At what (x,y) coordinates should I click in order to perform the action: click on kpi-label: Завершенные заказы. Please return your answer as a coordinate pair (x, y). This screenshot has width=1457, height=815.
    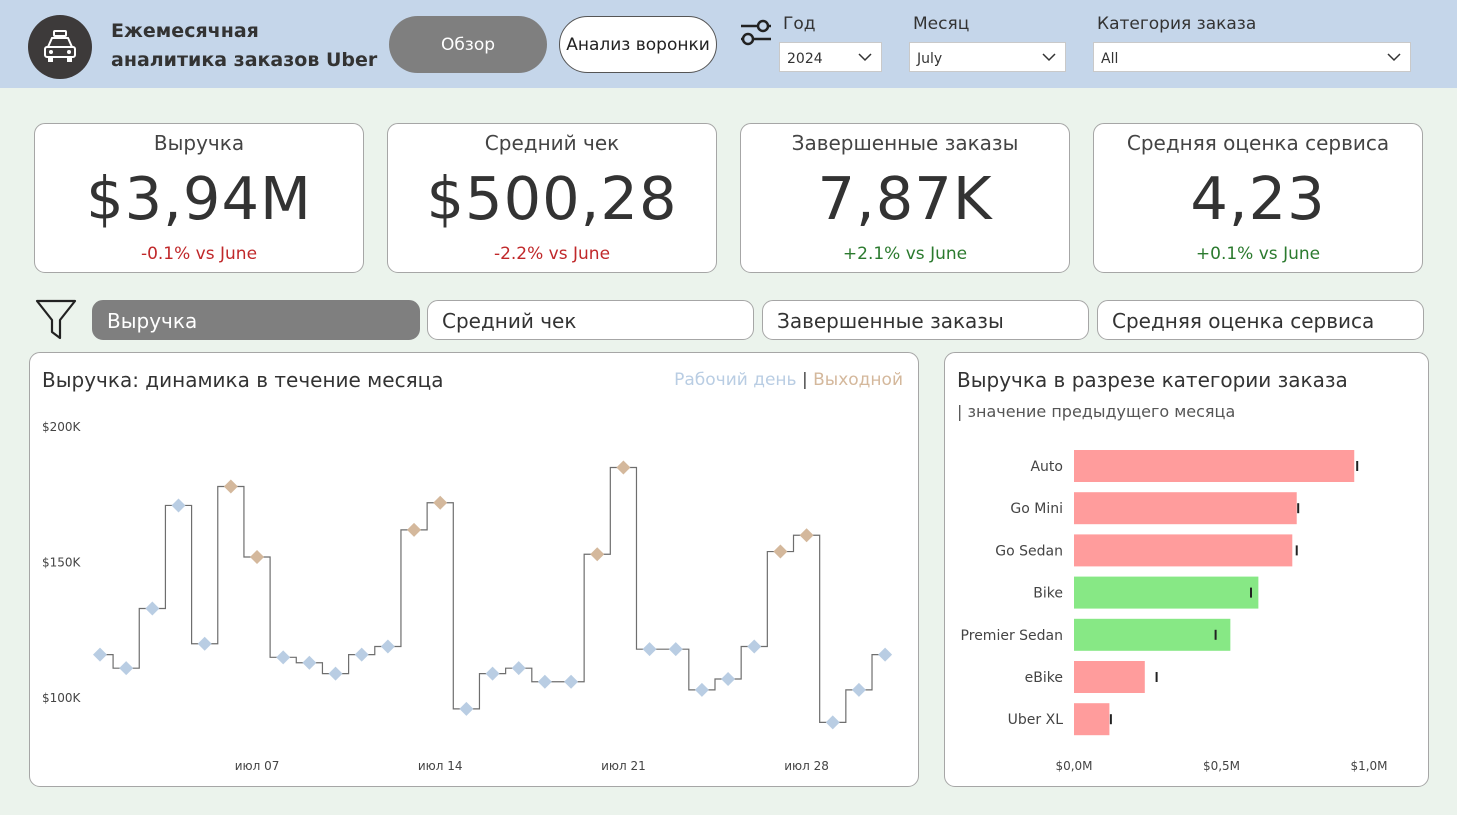
    Looking at the image, I should click on (905, 143).